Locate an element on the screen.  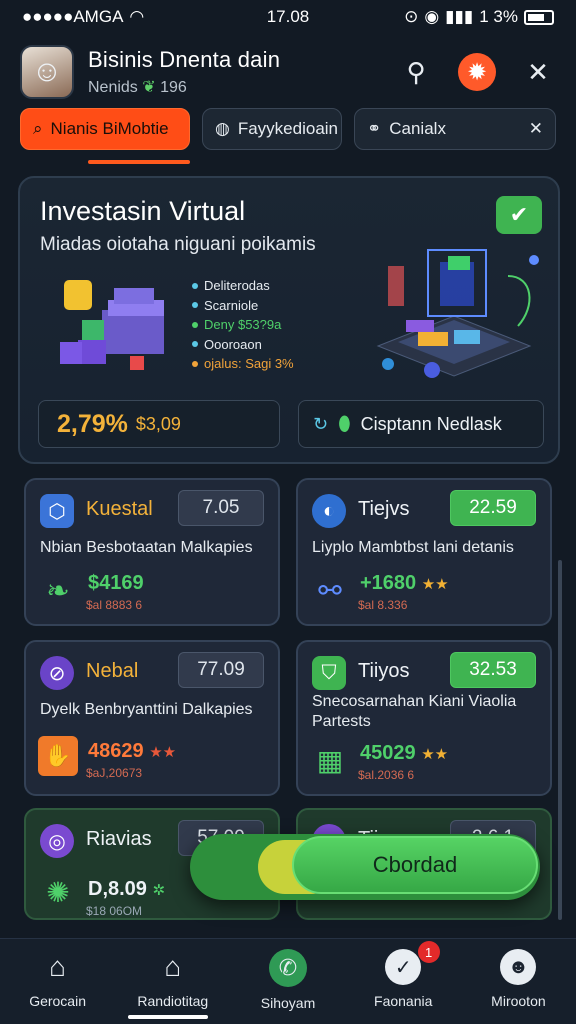
isometric-dashboard-illustration is located at coordinates (457, 313).